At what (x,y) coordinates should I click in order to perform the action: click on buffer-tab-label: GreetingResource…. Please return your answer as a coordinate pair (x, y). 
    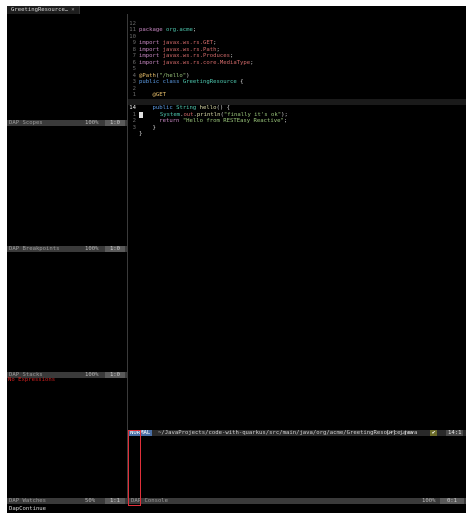
    Looking at the image, I should click on (40, 10).